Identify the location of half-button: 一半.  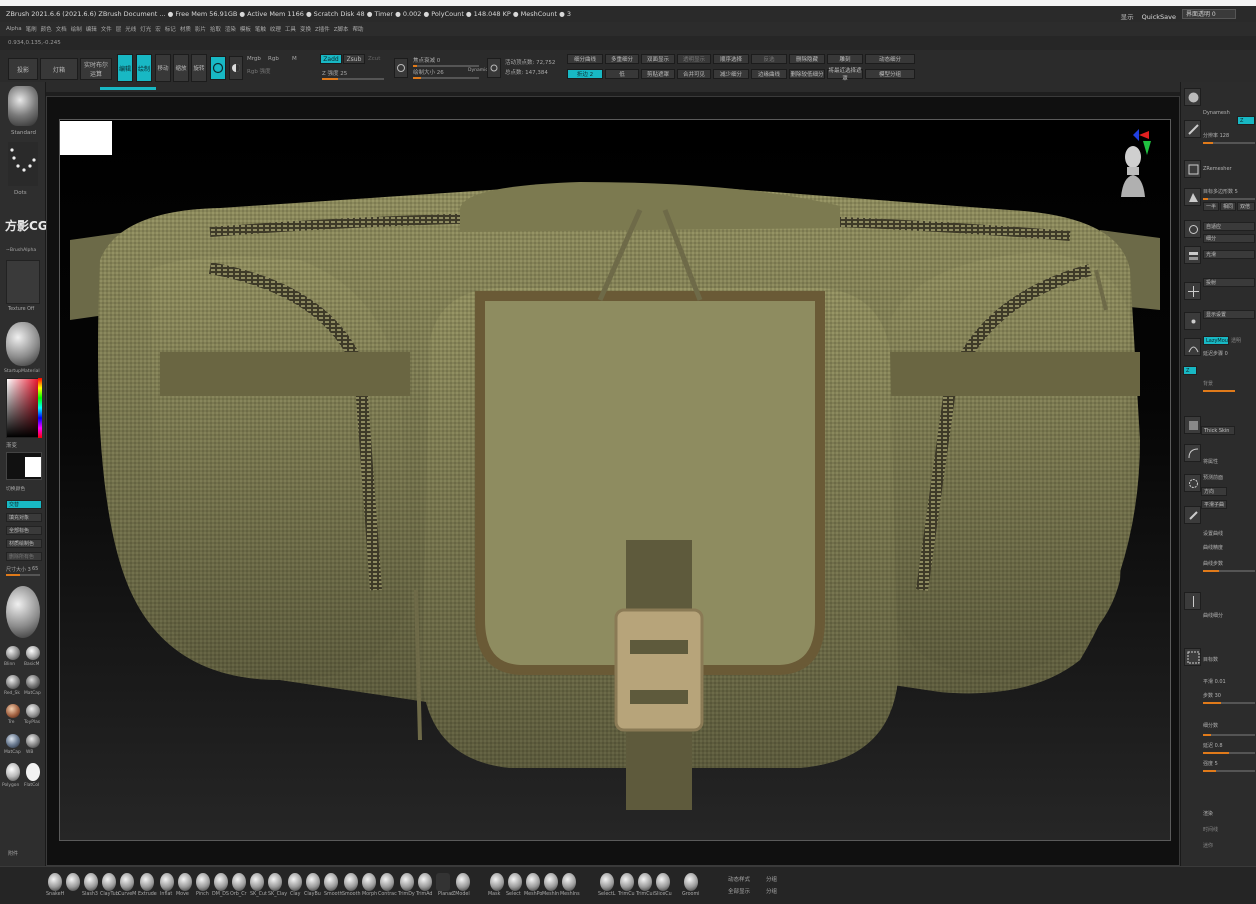
(1211, 206).